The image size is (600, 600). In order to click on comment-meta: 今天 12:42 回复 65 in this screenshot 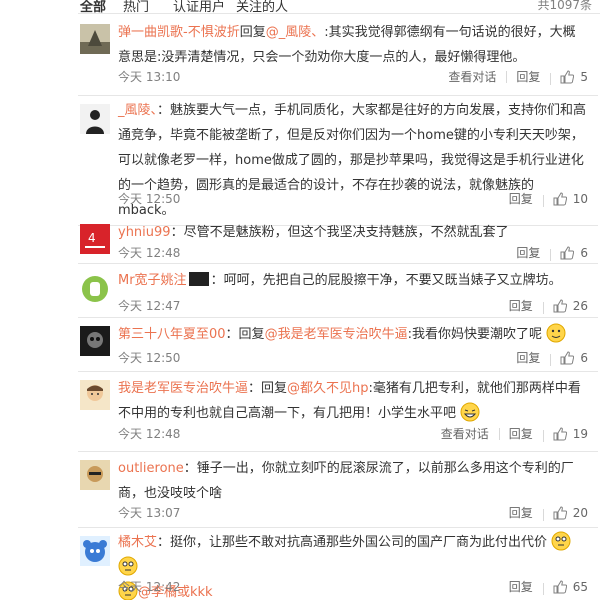, I will do `click(353, 587)`.